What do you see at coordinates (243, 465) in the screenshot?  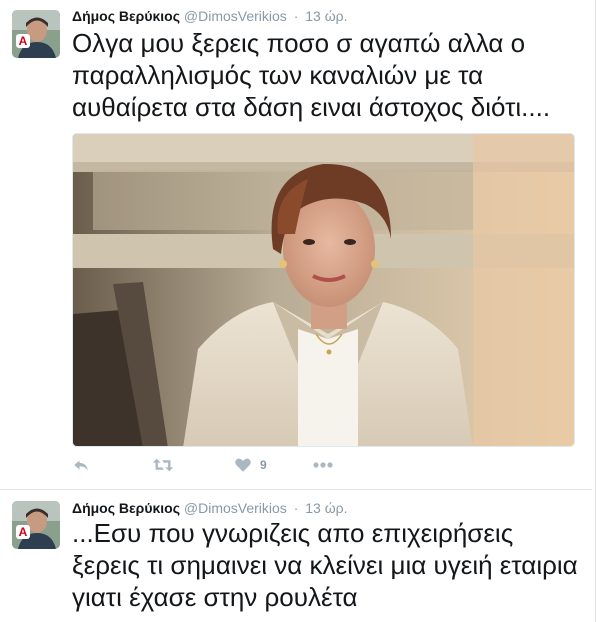 I see `heart-icon` at bounding box center [243, 465].